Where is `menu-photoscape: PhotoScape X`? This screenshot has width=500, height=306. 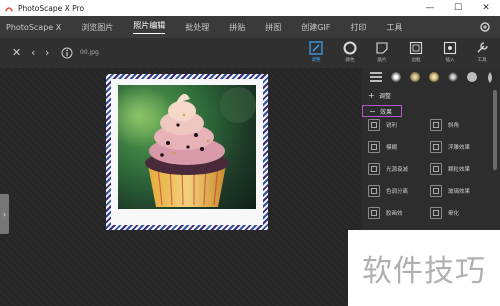 menu-photoscape: PhotoScape X is located at coordinates (33, 27).